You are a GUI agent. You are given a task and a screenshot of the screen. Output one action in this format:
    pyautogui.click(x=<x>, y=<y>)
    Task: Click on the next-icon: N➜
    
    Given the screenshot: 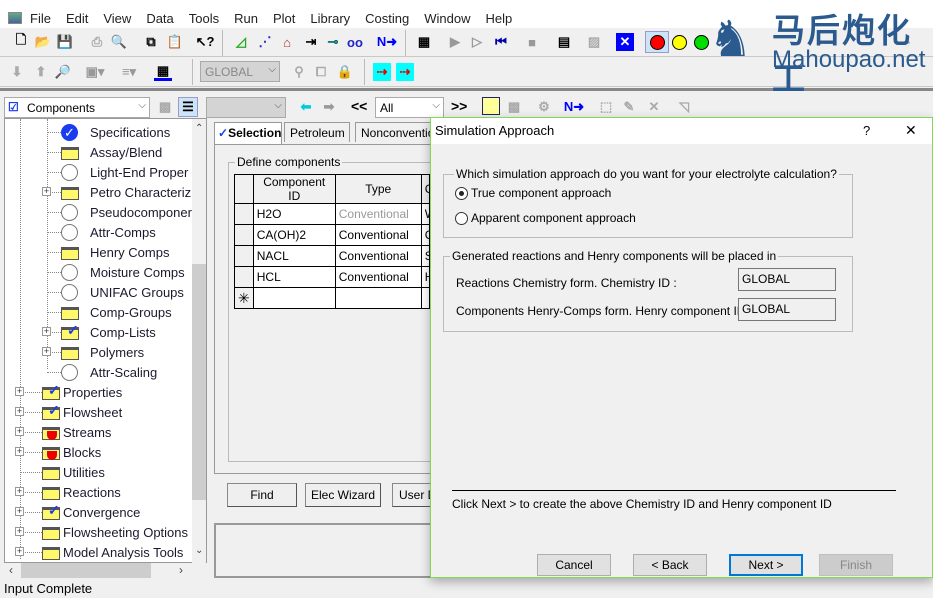 What is the action you would take?
    pyautogui.click(x=387, y=42)
    